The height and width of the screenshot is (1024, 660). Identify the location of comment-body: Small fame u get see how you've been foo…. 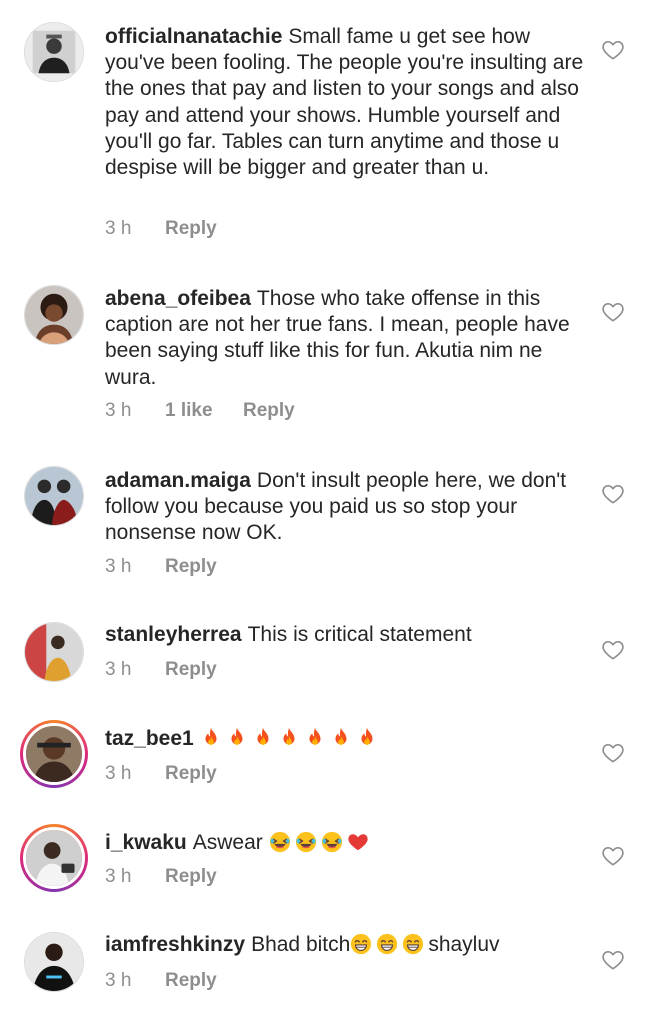
(344, 102).